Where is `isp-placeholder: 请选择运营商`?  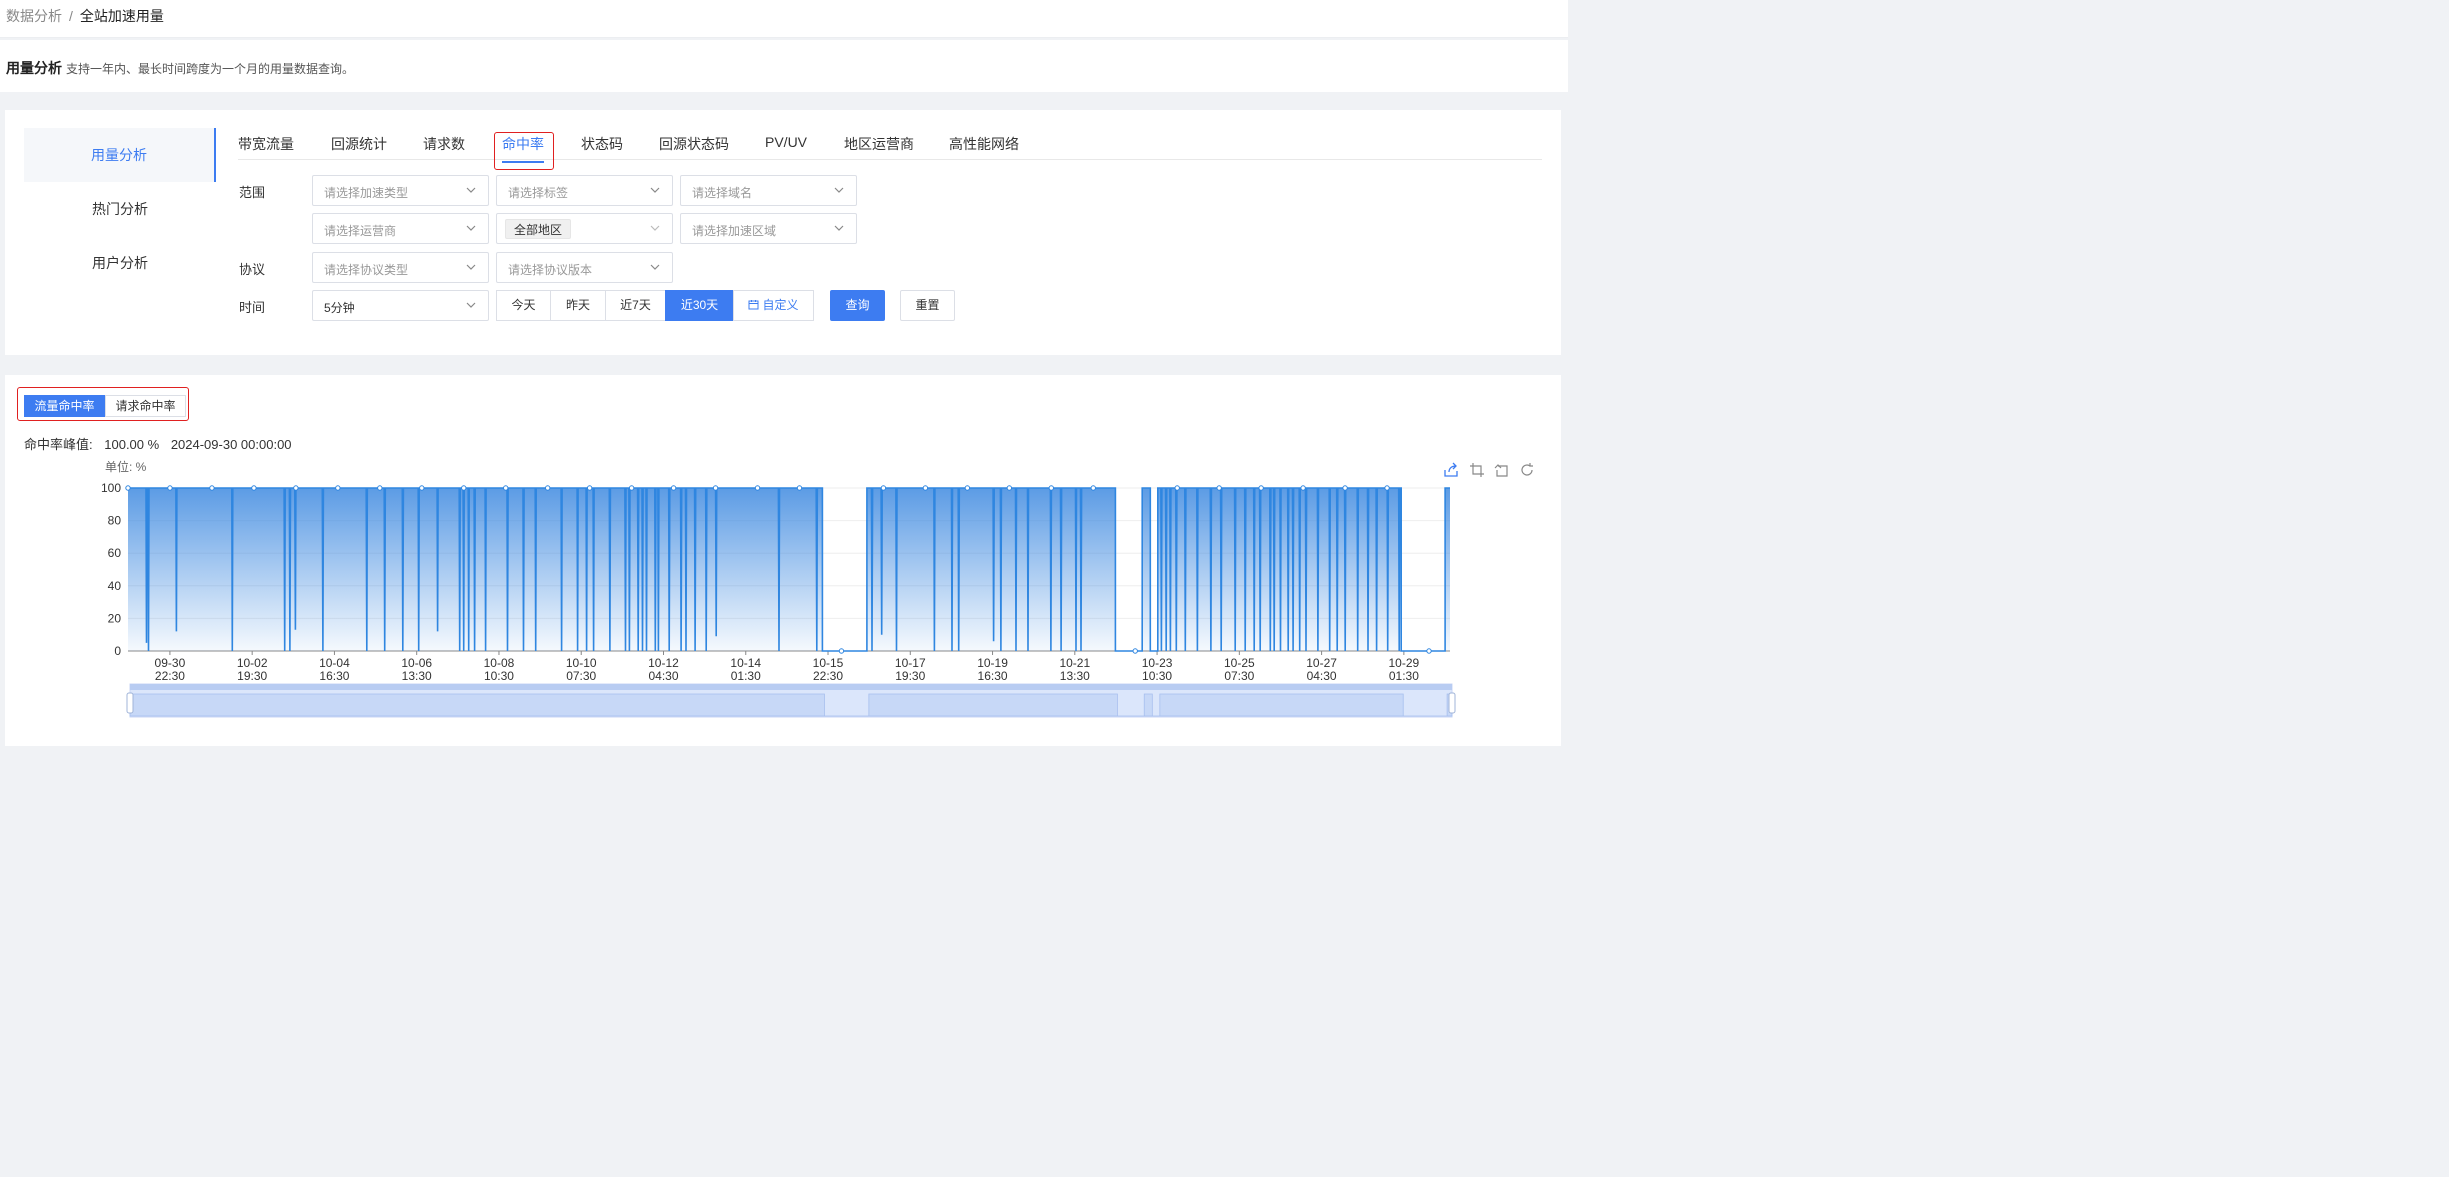 isp-placeholder: 请选择运营商 is located at coordinates (360, 231).